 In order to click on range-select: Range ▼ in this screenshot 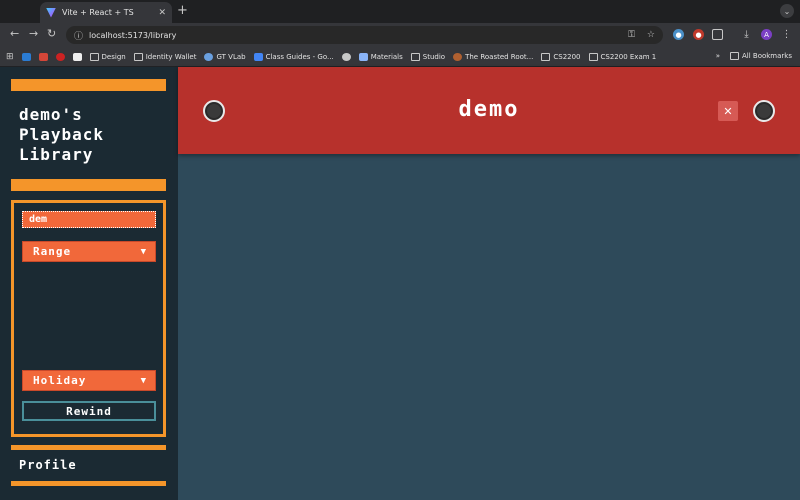, I will do `click(89, 251)`.